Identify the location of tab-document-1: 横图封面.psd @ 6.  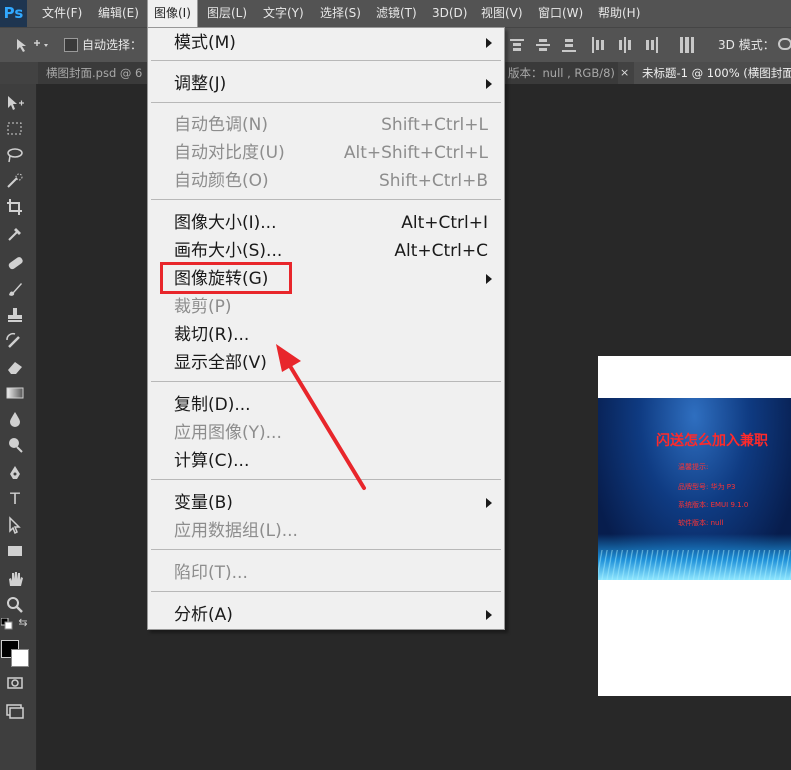
(93, 73).